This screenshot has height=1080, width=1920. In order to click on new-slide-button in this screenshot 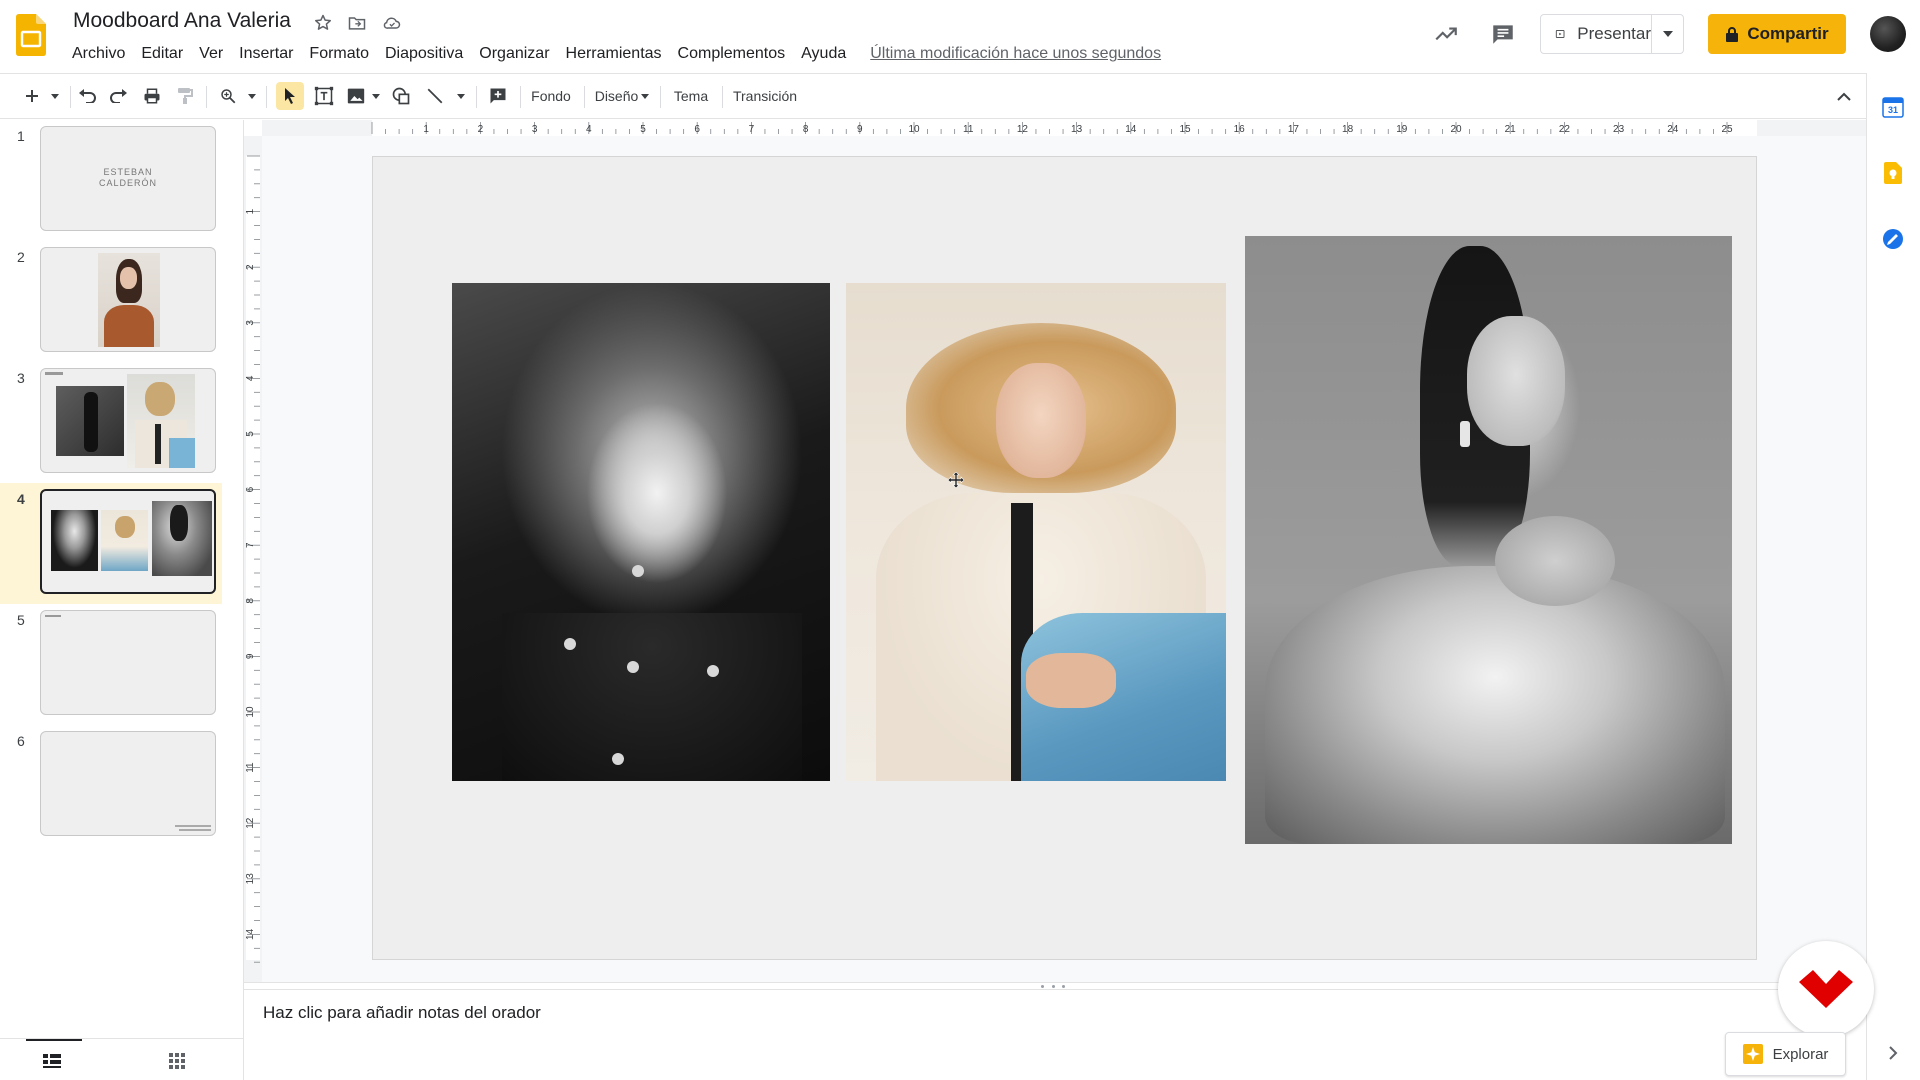, I will do `click(32, 96)`.